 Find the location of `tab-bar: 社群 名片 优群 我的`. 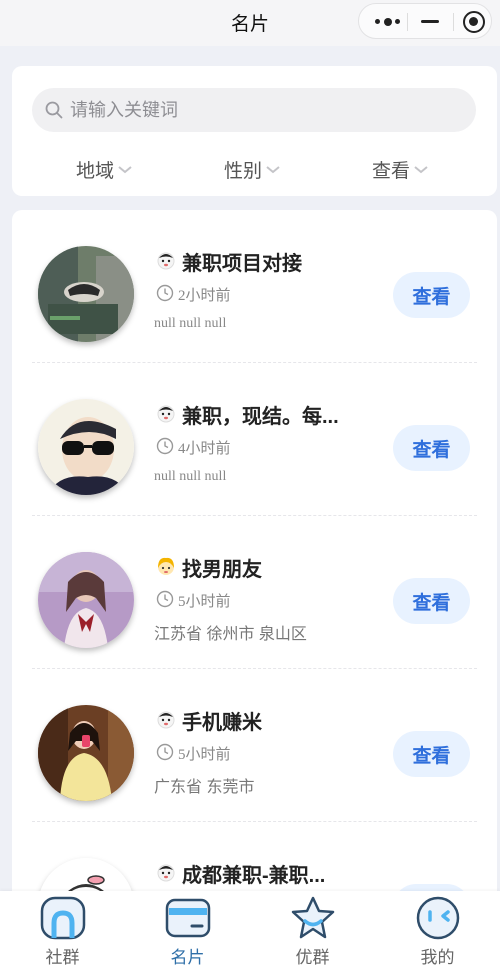

tab-bar: 社群 名片 优群 我的 is located at coordinates (250, 928).